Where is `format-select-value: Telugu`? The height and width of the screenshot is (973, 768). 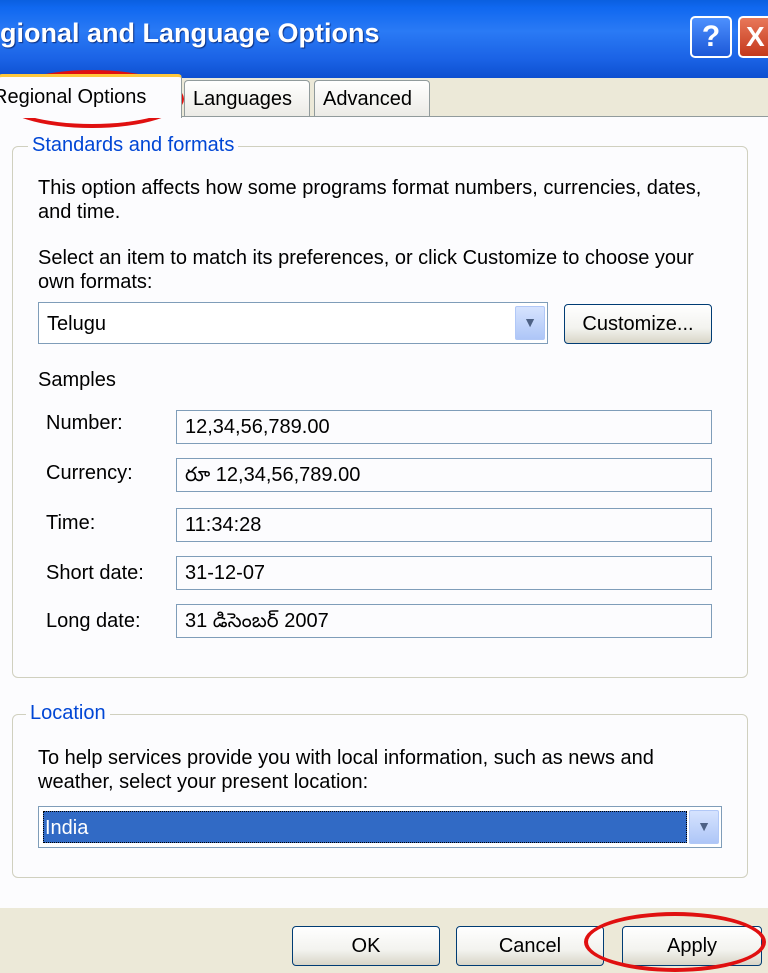 format-select-value: Telugu is located at coordinates (76, 324).